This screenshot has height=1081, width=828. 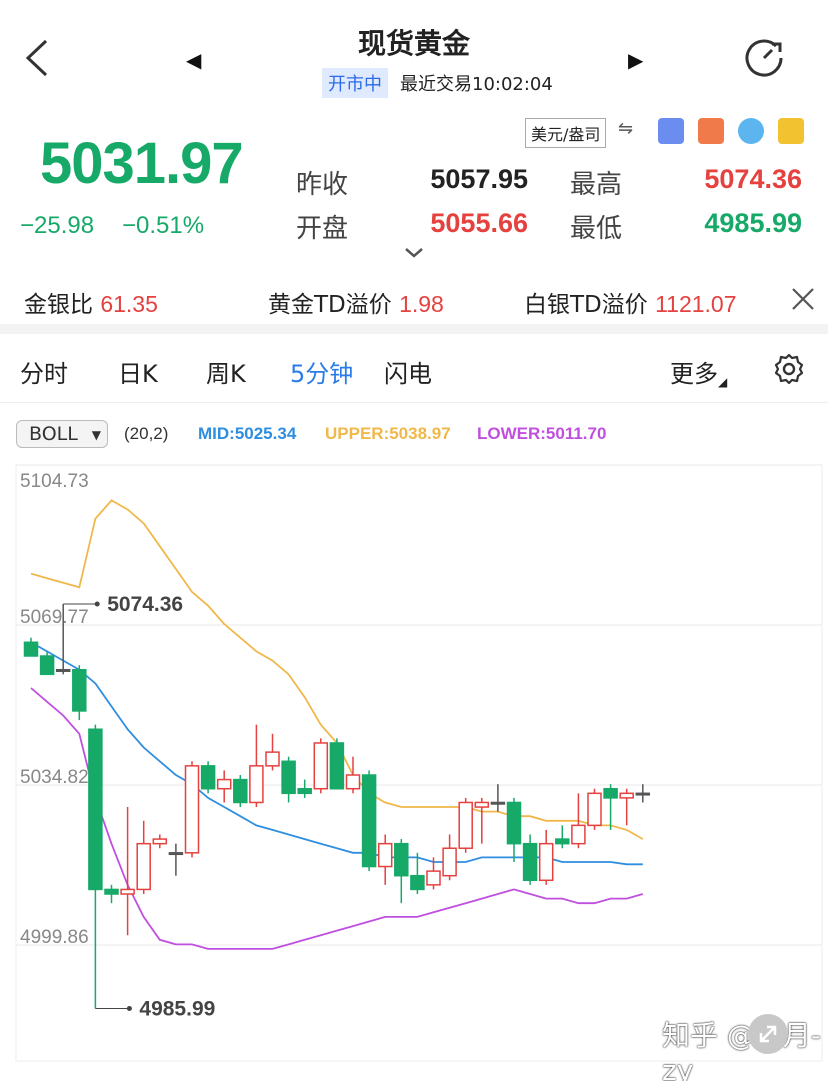 I want to click on gold-silver-label: 金银比, so click(x=58, y=305).